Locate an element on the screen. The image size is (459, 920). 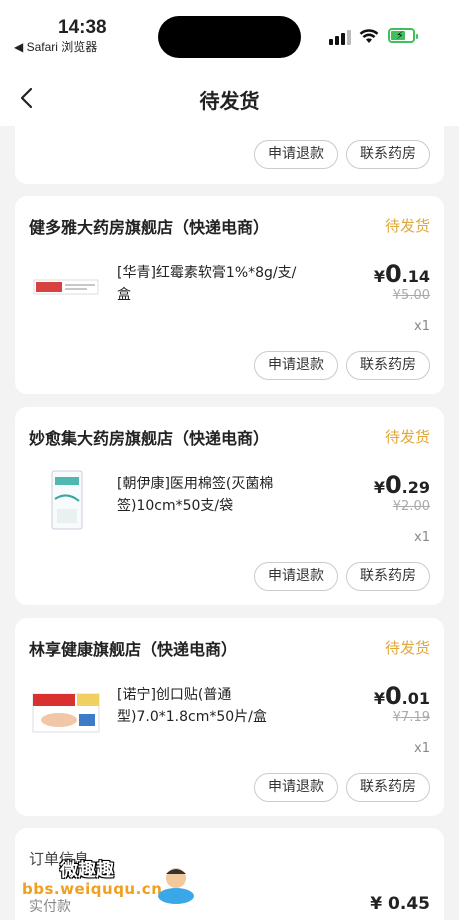
watermark-title: 微趣趣 is located at coordinates (87, 870).